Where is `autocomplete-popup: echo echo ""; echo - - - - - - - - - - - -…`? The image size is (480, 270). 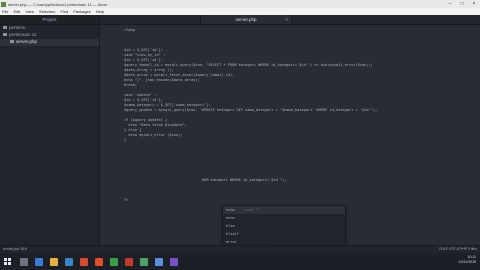 autocomplete-popup: echo echo ""; echo - - - - - - - - - - - -… is located at coordinates (284, 225).